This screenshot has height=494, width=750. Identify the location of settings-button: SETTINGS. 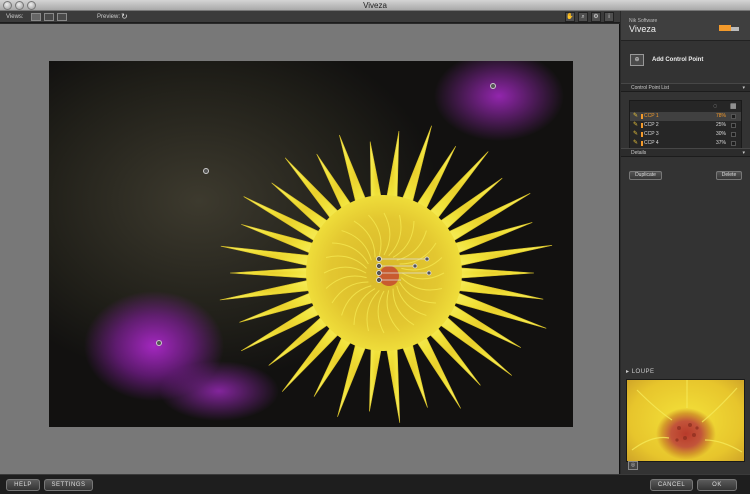
(68, 485).